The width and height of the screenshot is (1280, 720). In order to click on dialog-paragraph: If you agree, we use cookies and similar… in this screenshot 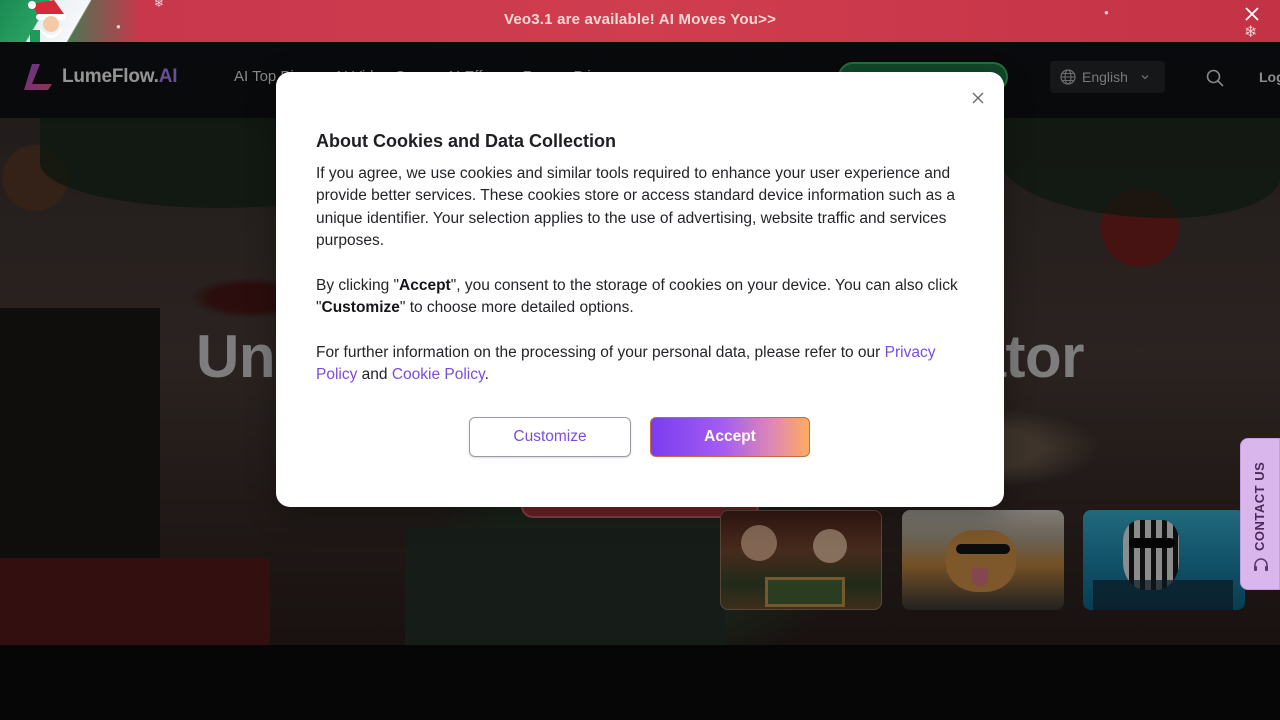, I will do `click(635, 207)`.